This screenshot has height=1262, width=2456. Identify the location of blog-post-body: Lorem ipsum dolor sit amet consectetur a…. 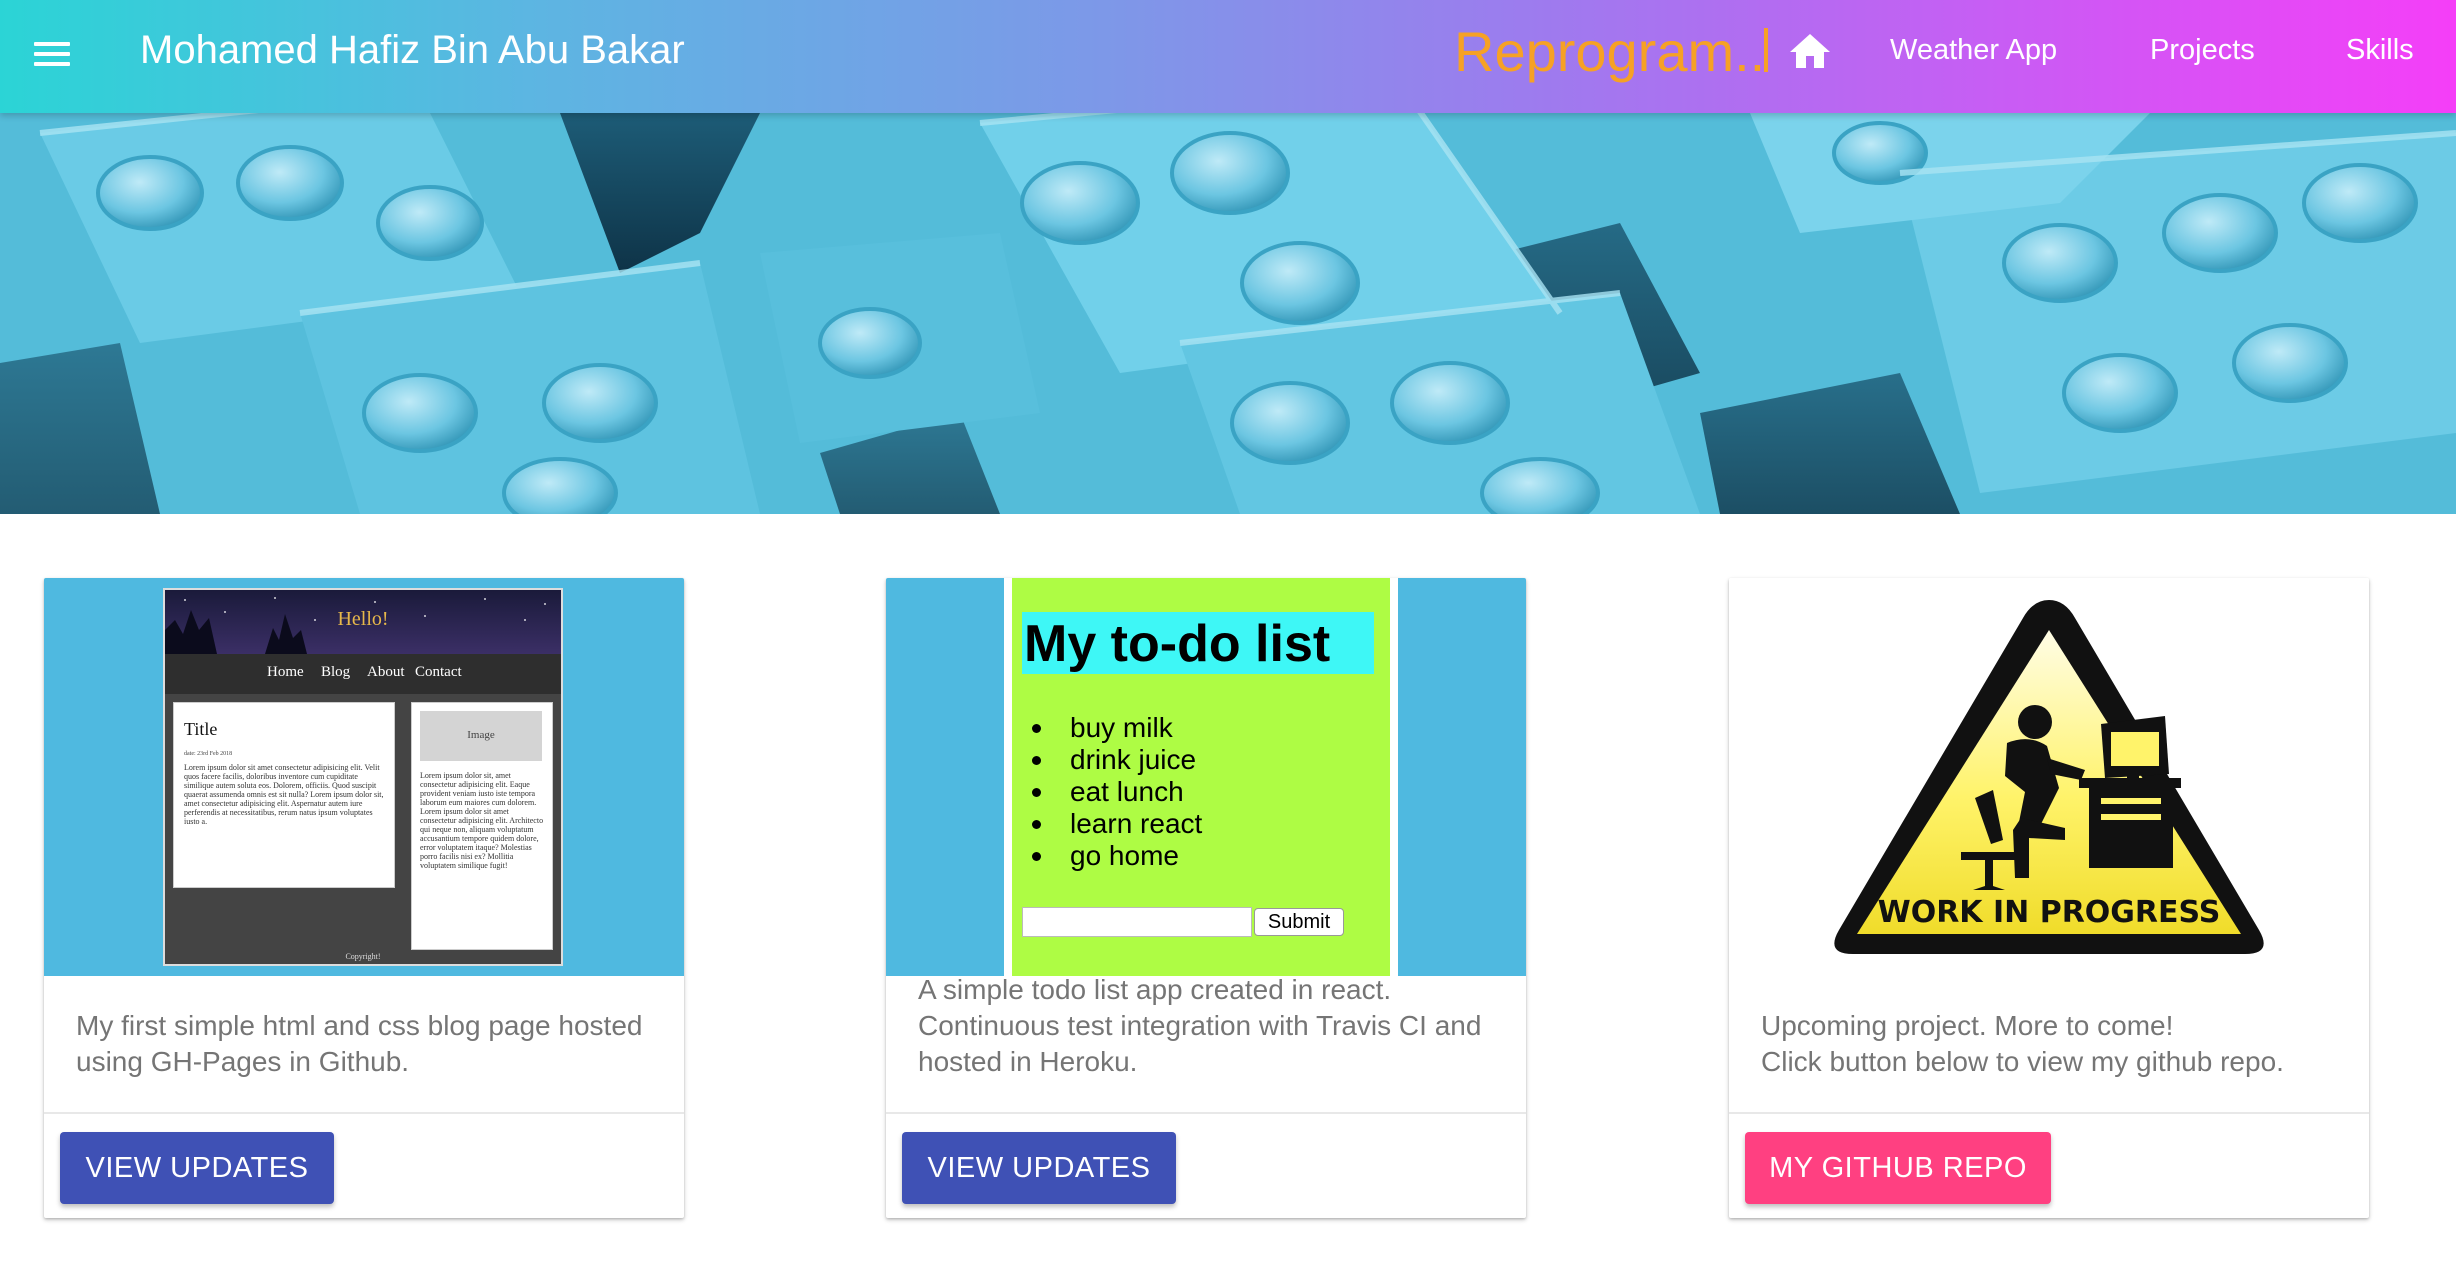
(284, 794).